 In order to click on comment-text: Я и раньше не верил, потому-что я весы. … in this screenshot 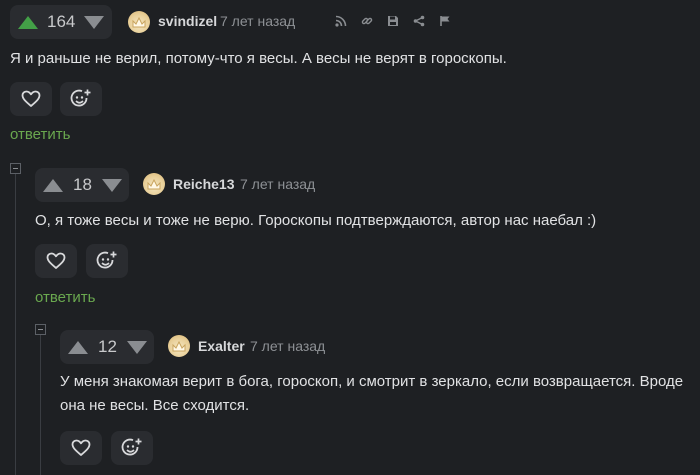, I will do `click(258, 58)`.